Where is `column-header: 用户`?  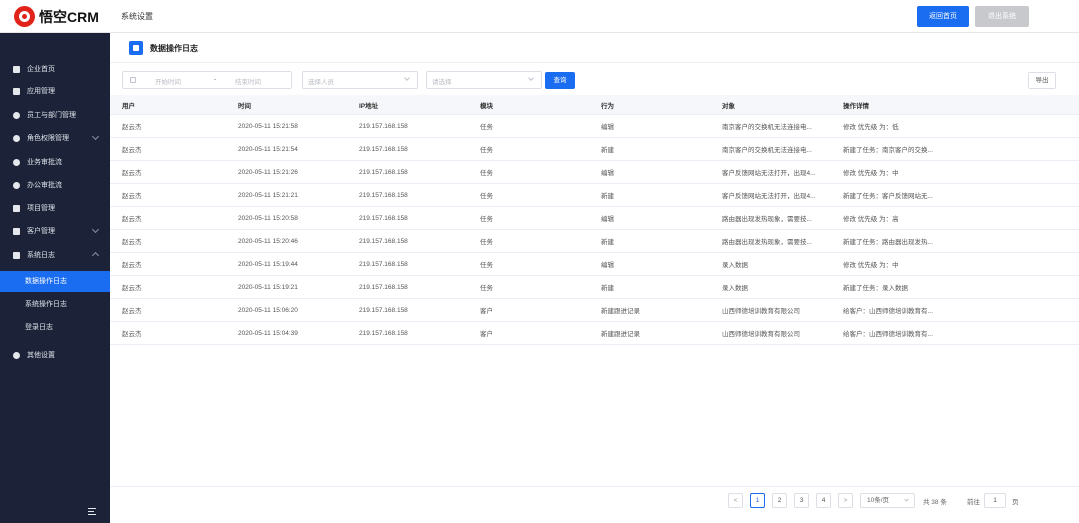 column-header: 用户 is located at coordinates (128, 106).